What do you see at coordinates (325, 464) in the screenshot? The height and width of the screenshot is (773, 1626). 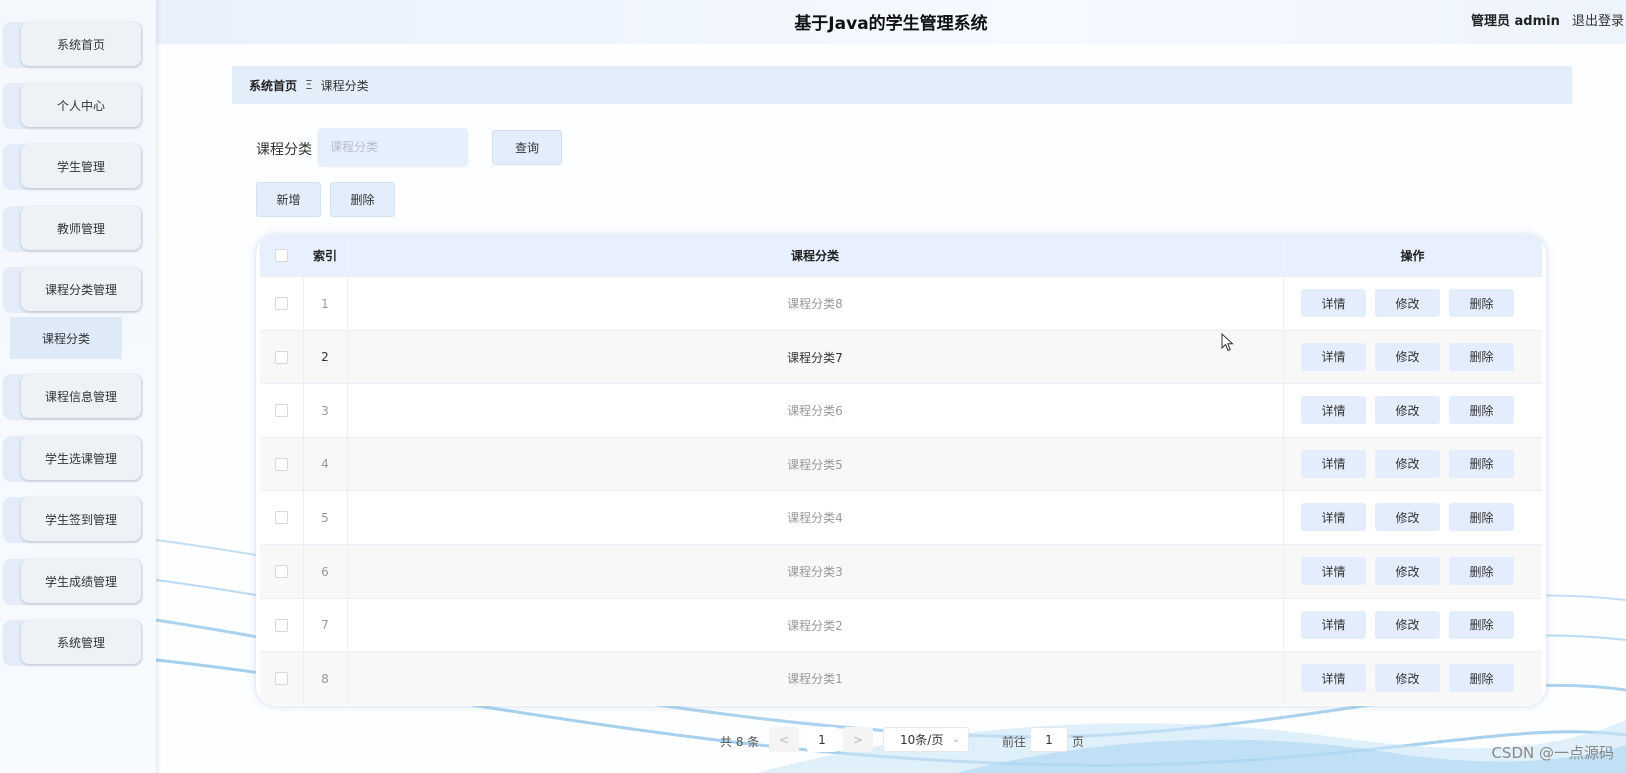 I see `row-index: 4` at bounding box center [325, 464].